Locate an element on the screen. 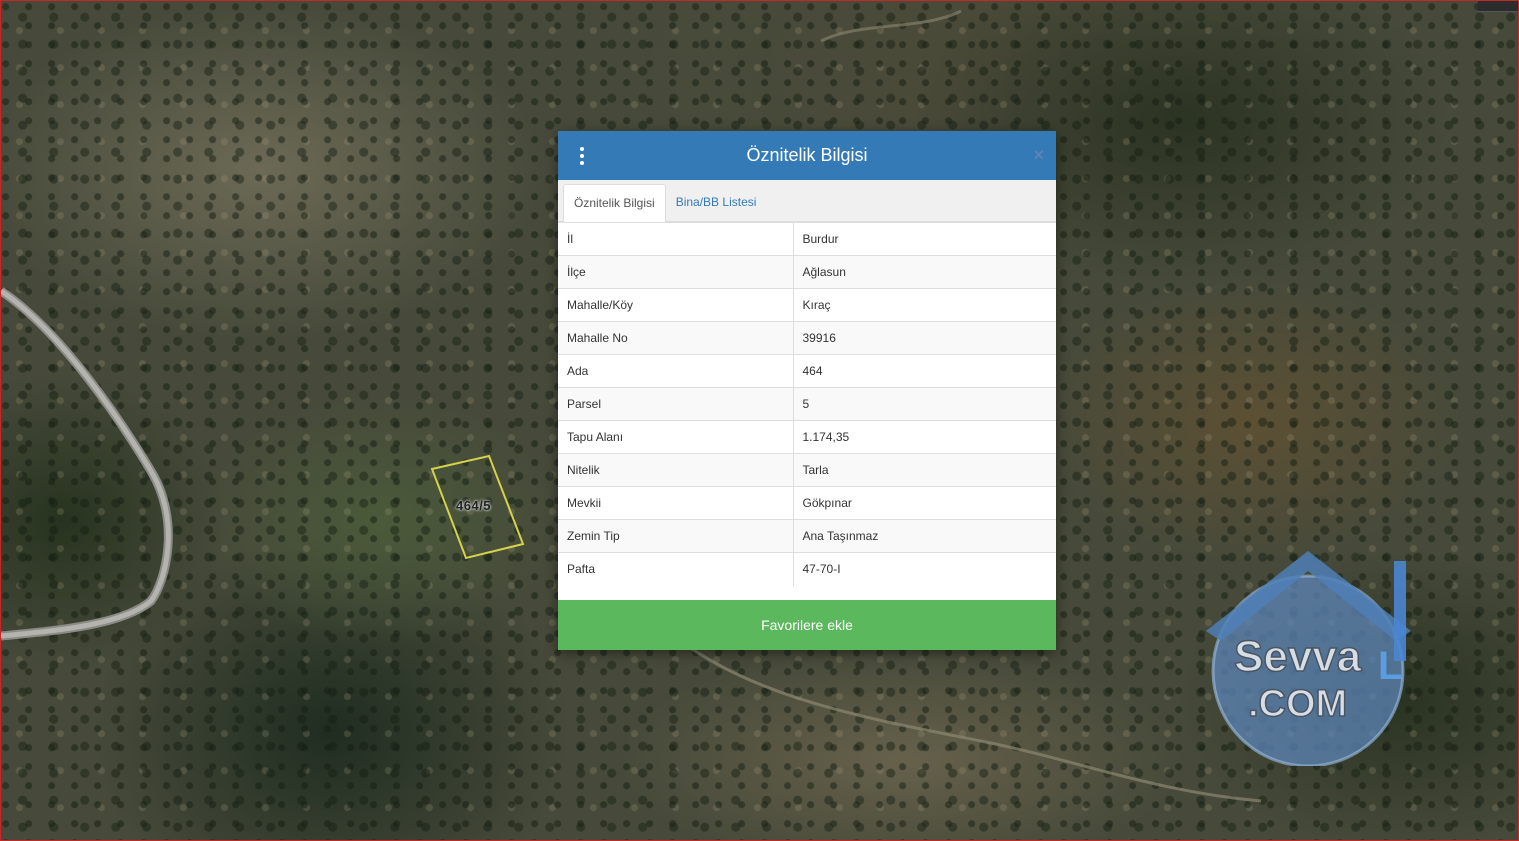 This screenshot has height=841, width=1519. attribute-key: Pafta is located at coordinates (676, 569).